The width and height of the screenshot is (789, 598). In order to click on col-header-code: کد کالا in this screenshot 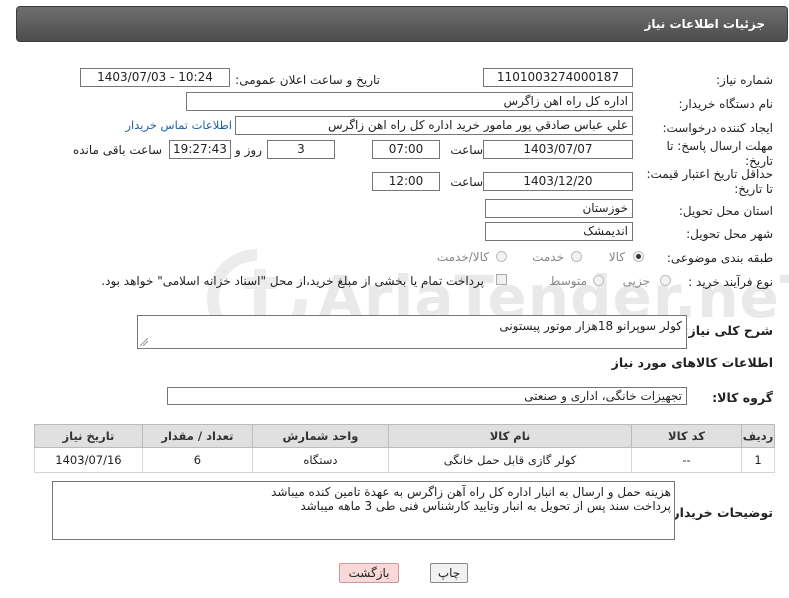, I will do `click(686, 436)`.